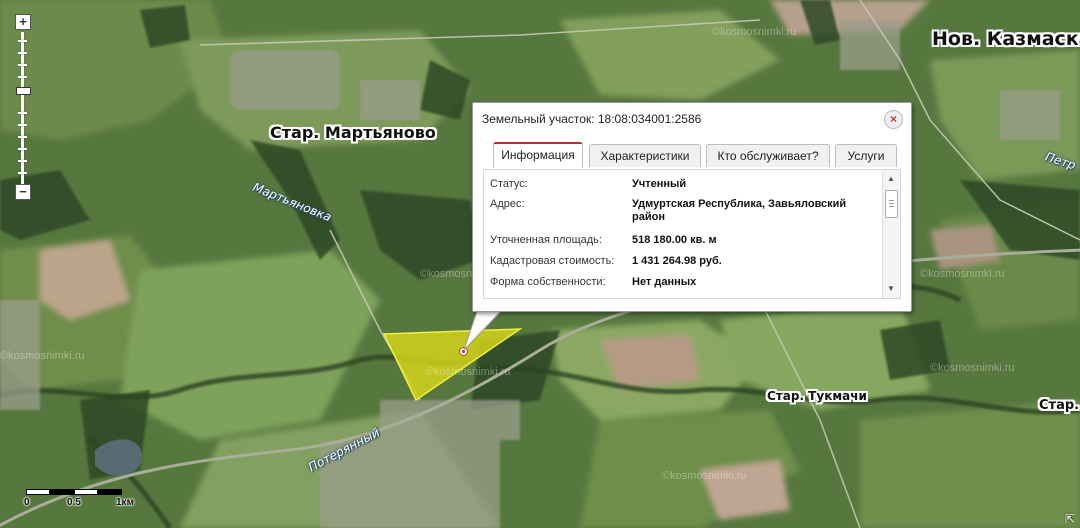 The image size is (1080, 528). I want to click on scrollbar-thumb, so click(891, 204).